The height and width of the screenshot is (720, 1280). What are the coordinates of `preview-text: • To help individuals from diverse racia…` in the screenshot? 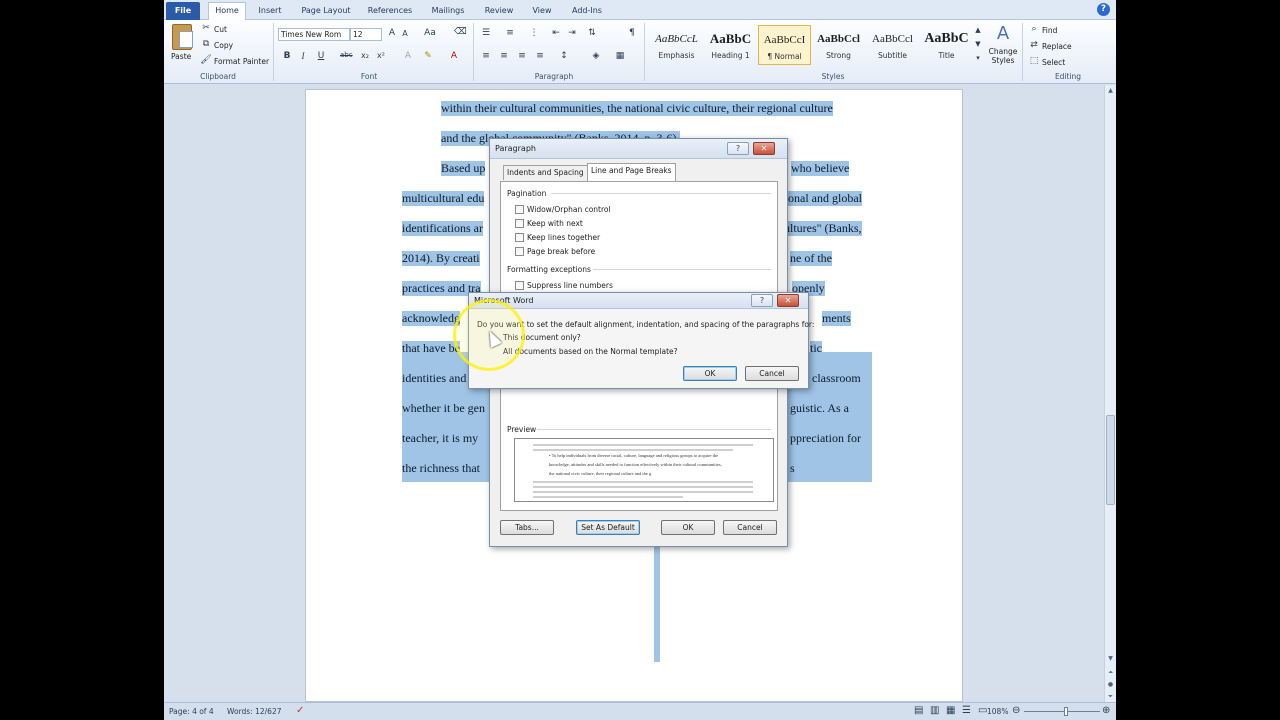 It's located at (634, 455).